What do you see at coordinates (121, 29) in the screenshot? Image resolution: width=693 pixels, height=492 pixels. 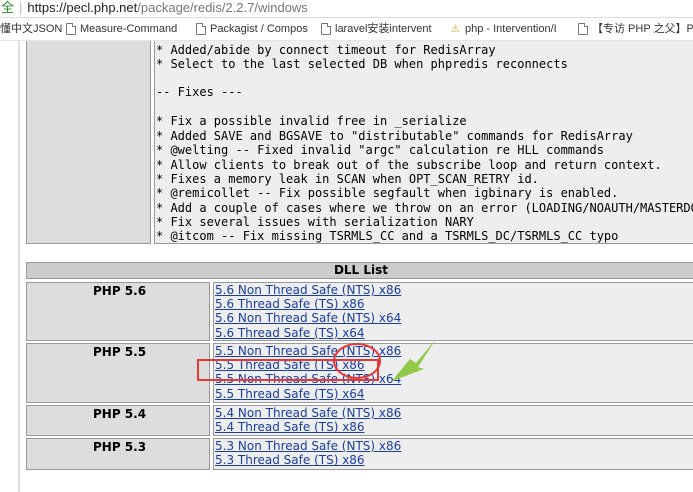 I see `bookmark-item: Measure-Command` at bounding box center [121, 29].